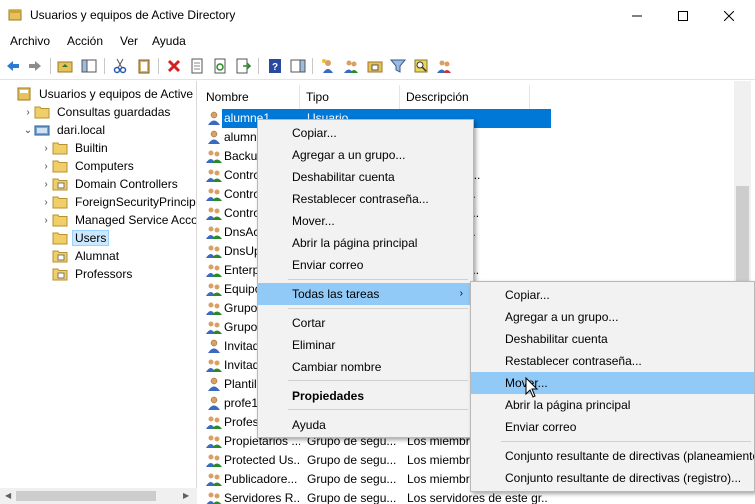 The image size is (755, 504). What do you see at coordinates (89, 66) in the screenshot?
I see `show-hide-console-tree-button` at bounding box center [89, 66].